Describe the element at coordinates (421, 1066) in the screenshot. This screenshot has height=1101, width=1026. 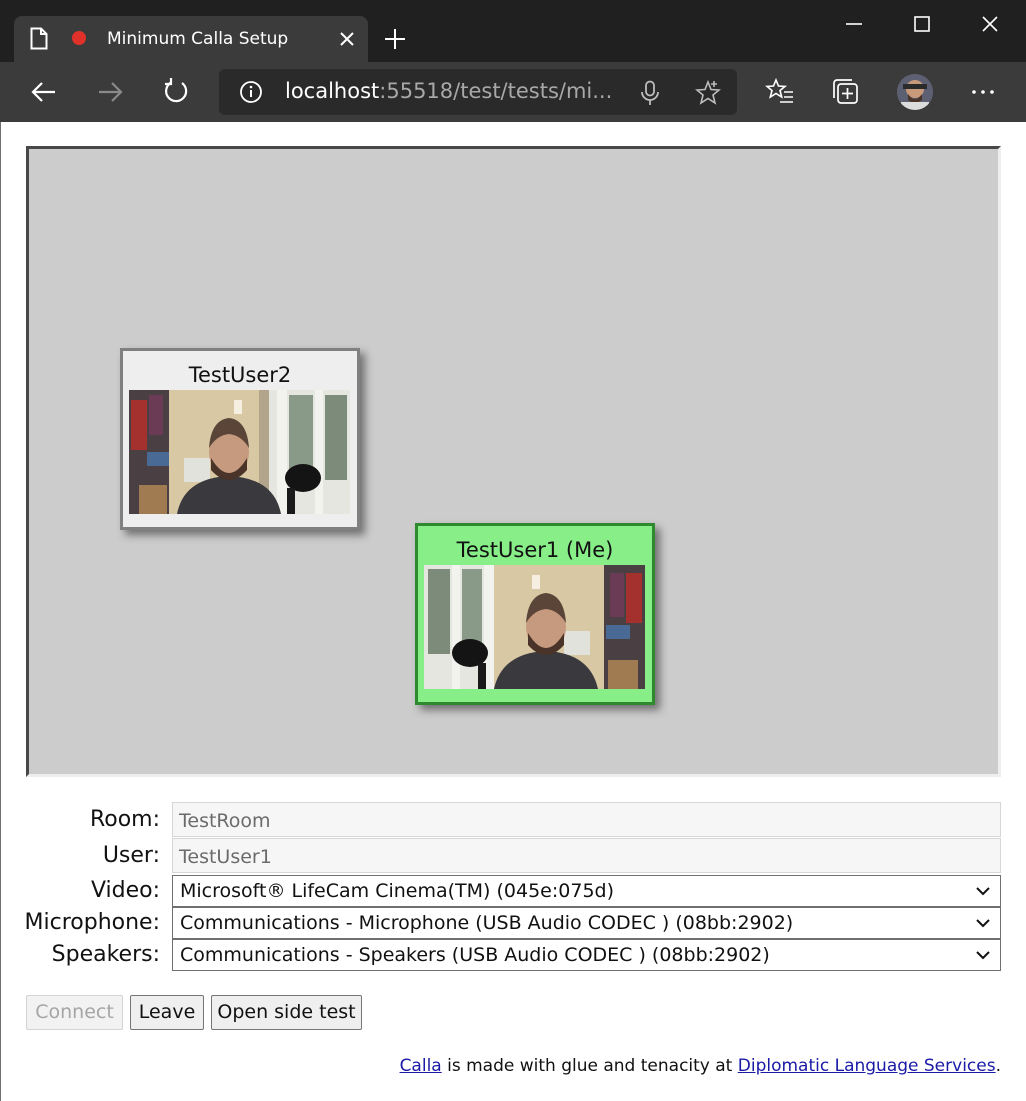
I see `calla-link: Calla` at that location.